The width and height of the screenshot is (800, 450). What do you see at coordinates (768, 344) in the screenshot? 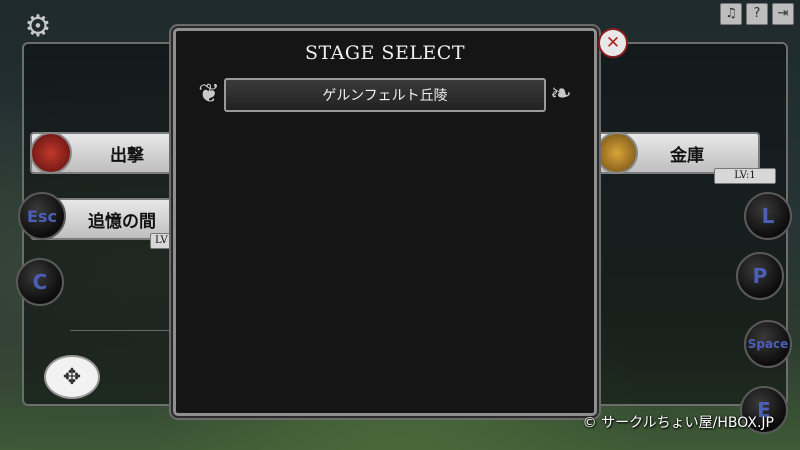
I see `space-button: Space` at bounding box center [768, 344].